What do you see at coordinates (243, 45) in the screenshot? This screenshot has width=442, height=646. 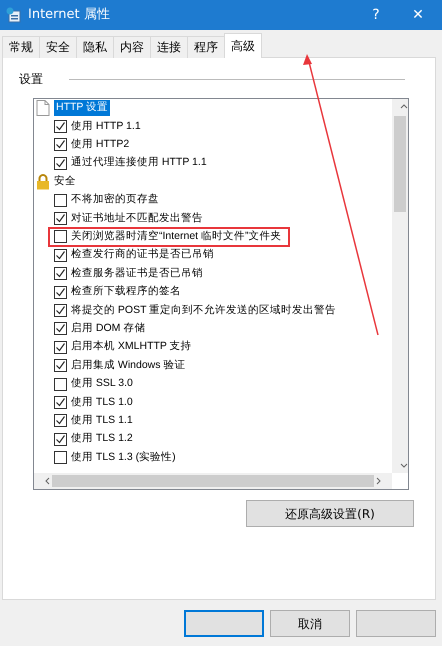 I see `tab: 高级` at bounding box center [243, 45].